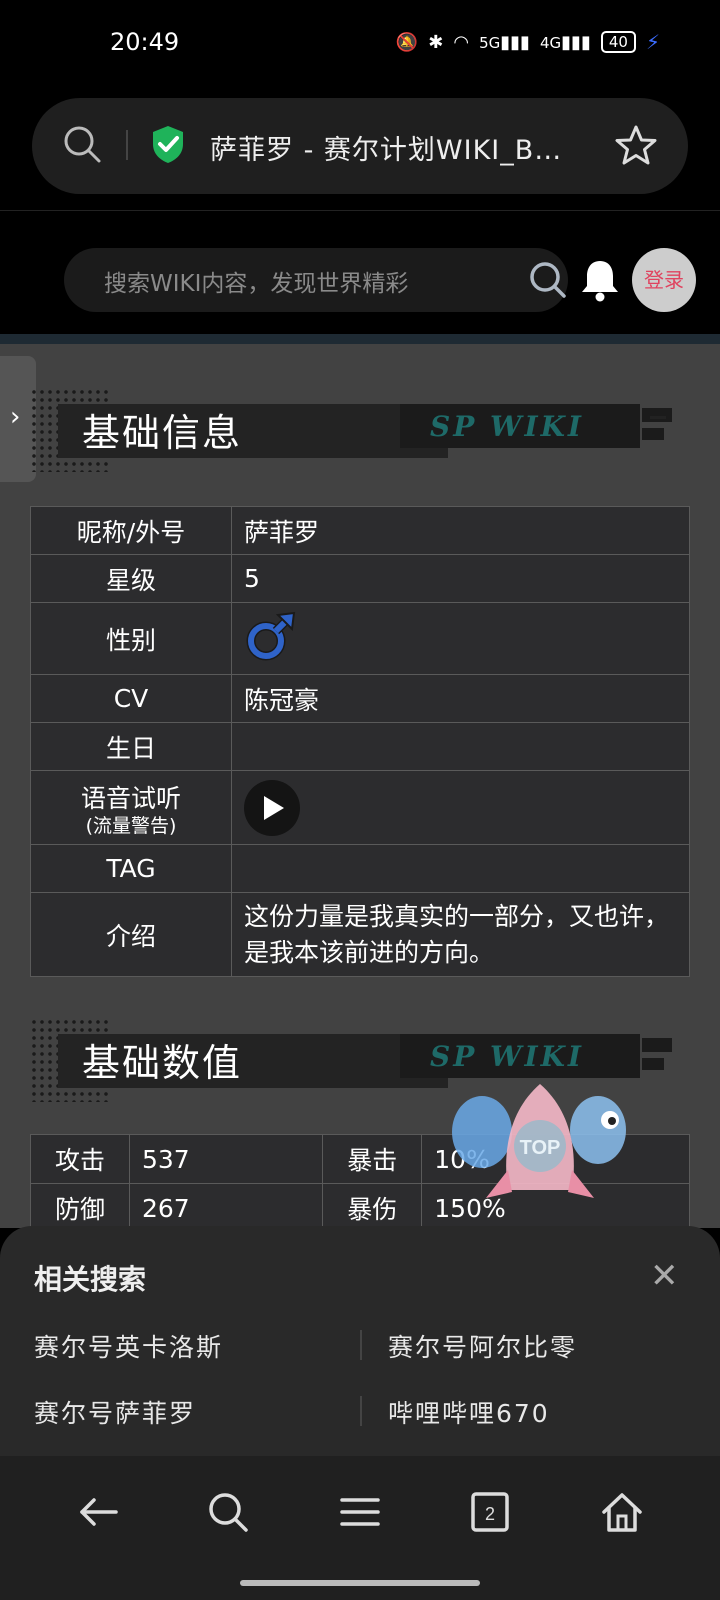  I want to click on related-search-item: 哔哩哔哩670, so click(469, 1412).